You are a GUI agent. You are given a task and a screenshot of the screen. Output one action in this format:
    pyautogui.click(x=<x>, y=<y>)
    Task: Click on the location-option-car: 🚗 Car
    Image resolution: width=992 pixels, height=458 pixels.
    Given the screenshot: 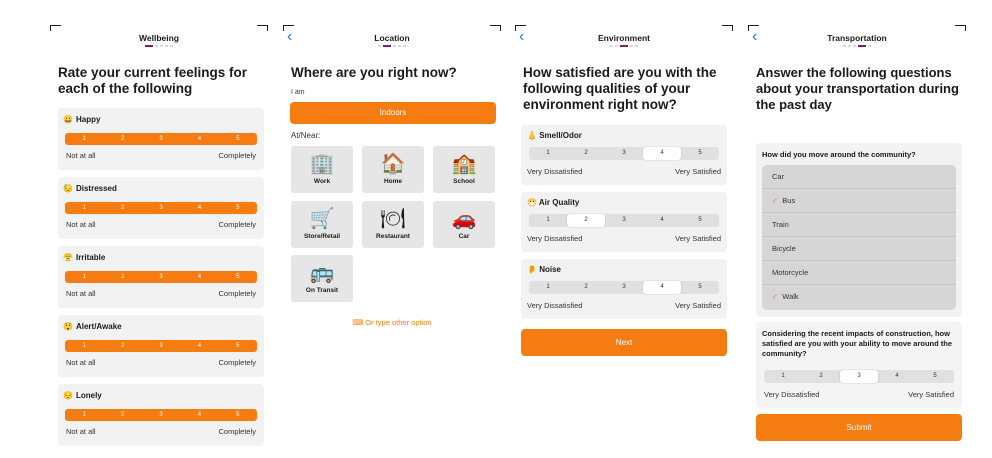 What is the action you would take?
    pyautogui.click(x=464, y=224)
    